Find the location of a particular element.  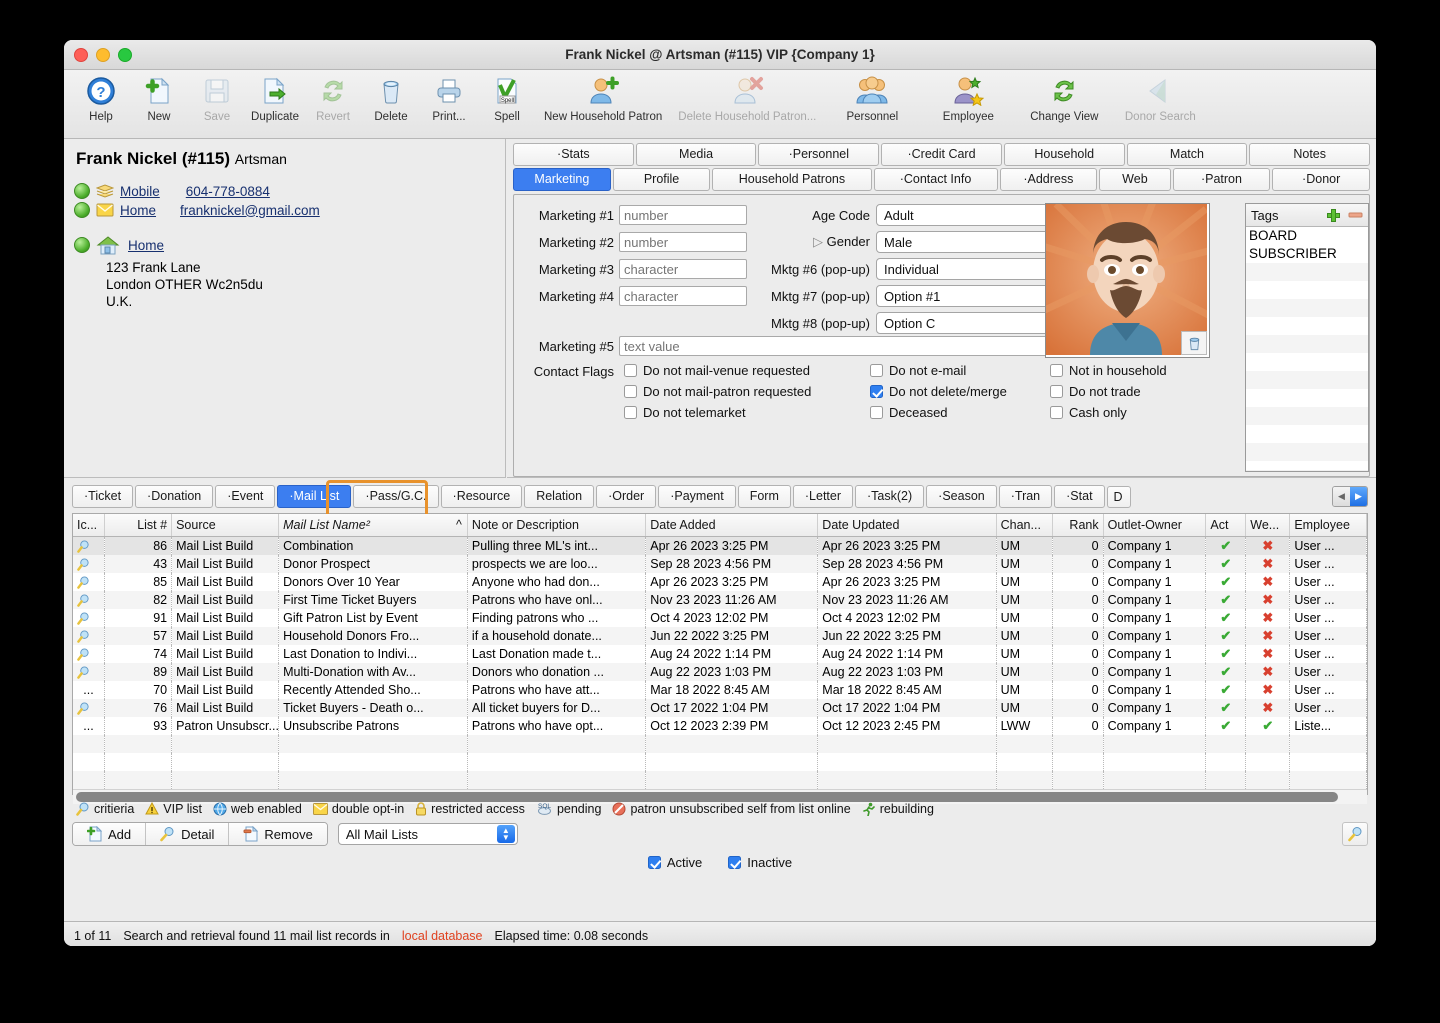

col-source: Source is located at coordinates (225, 525).